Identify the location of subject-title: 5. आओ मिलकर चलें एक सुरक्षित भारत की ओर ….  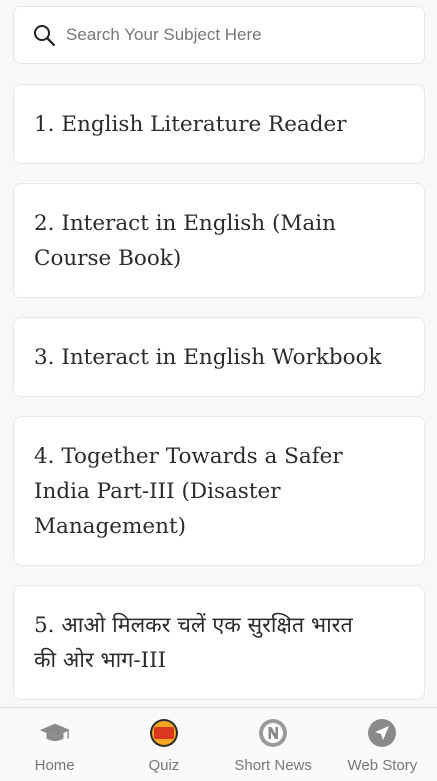
(193, 642).